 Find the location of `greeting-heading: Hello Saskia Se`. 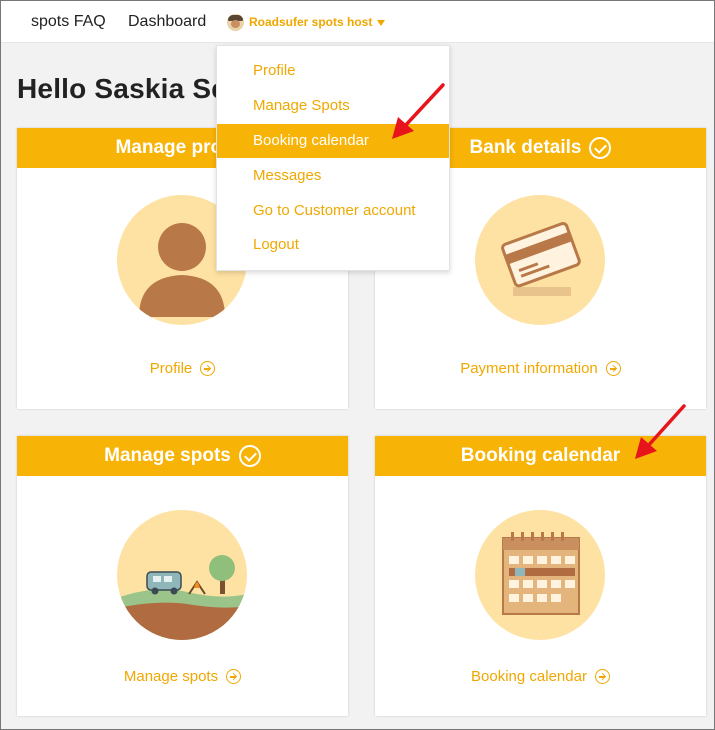

greeting-heading: Hello Saskia Se is located at coordinates (122, 88).